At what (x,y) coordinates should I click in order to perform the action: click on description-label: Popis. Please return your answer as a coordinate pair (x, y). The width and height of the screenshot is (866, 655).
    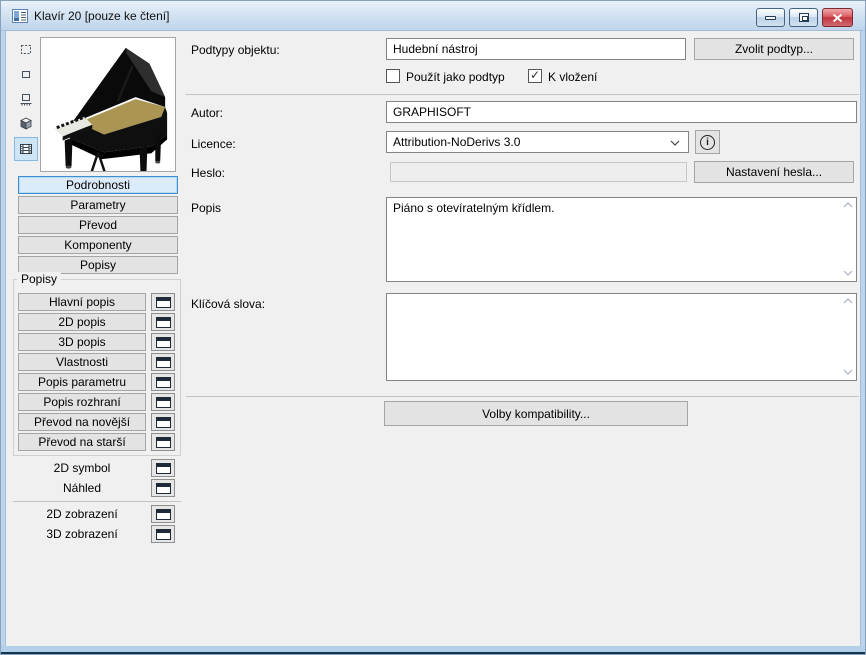
    Looking at the image, I should click on (206, 208).